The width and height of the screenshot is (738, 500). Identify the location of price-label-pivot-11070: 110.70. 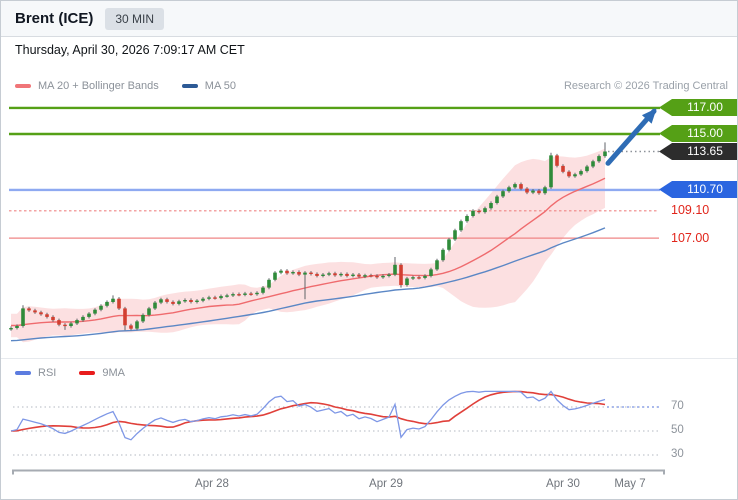
(698, 189).